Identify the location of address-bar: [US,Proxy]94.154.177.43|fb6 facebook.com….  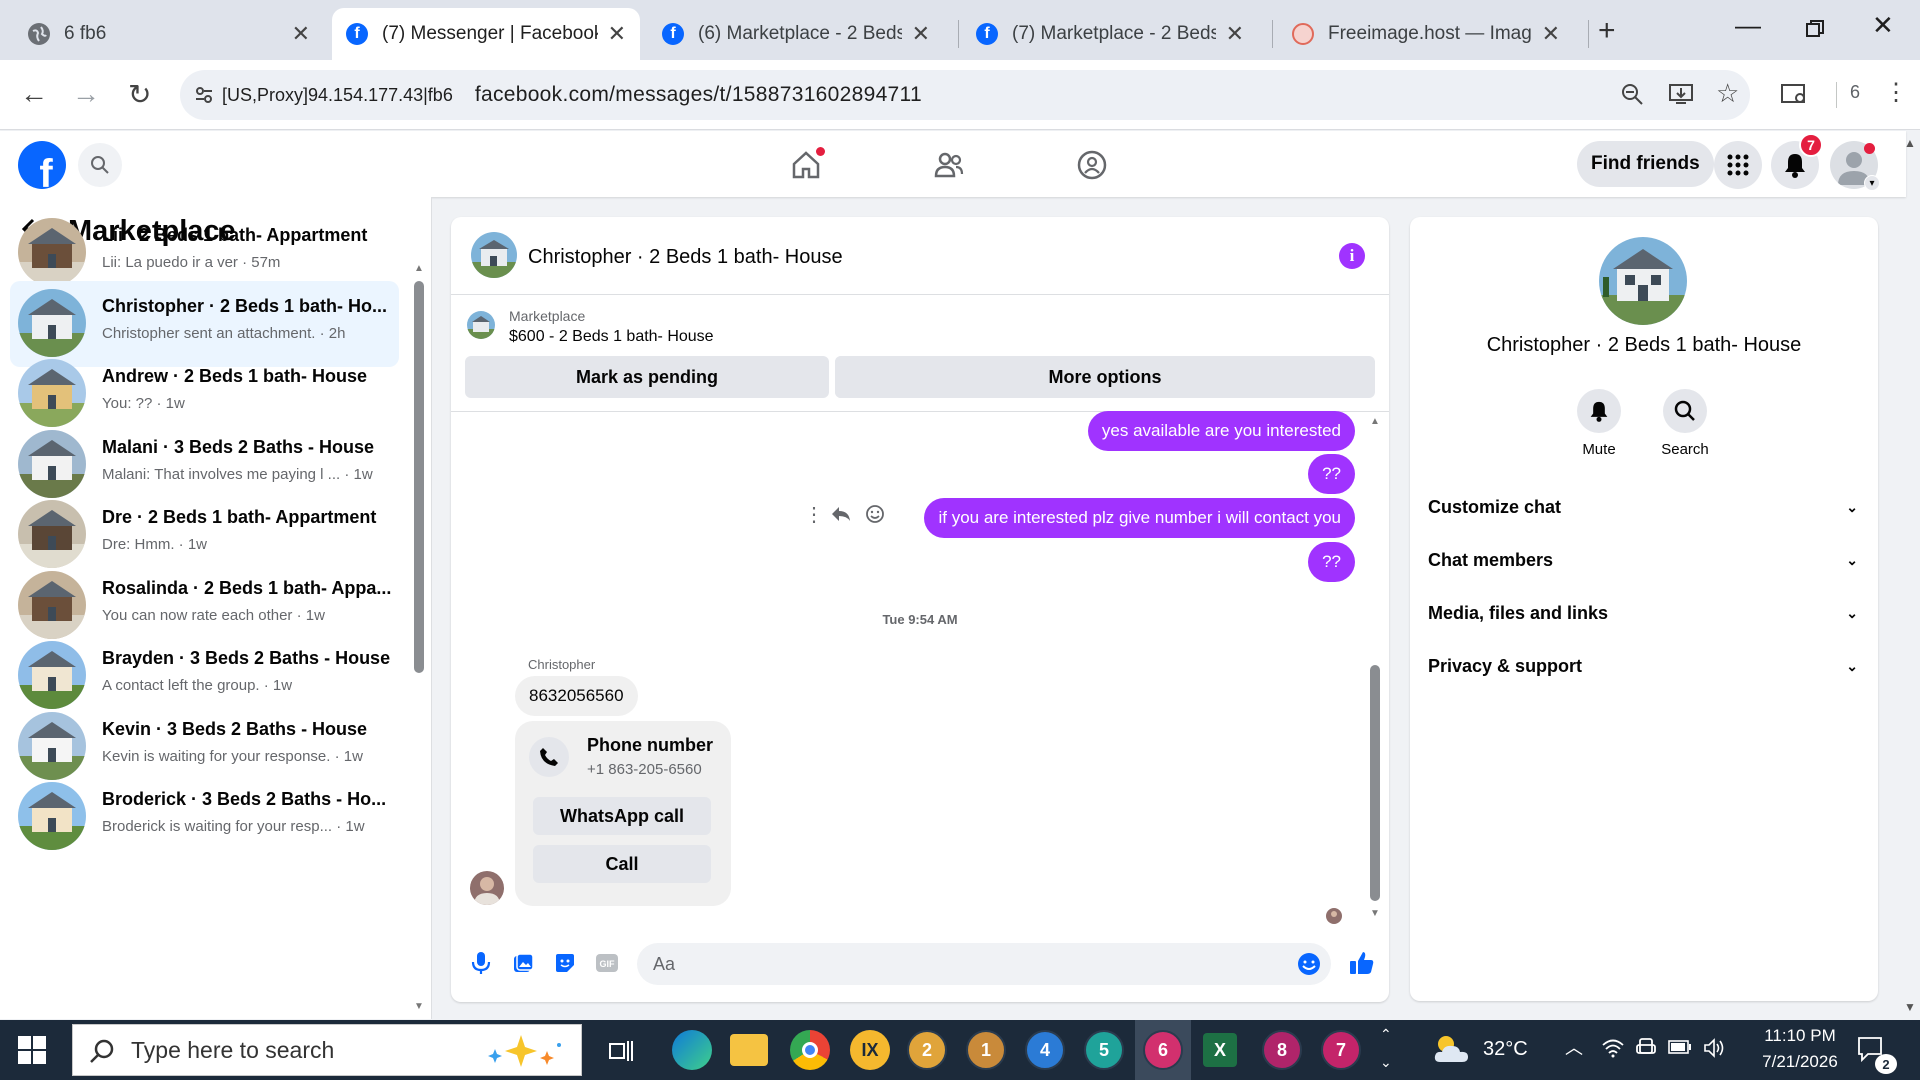
(965, 95).